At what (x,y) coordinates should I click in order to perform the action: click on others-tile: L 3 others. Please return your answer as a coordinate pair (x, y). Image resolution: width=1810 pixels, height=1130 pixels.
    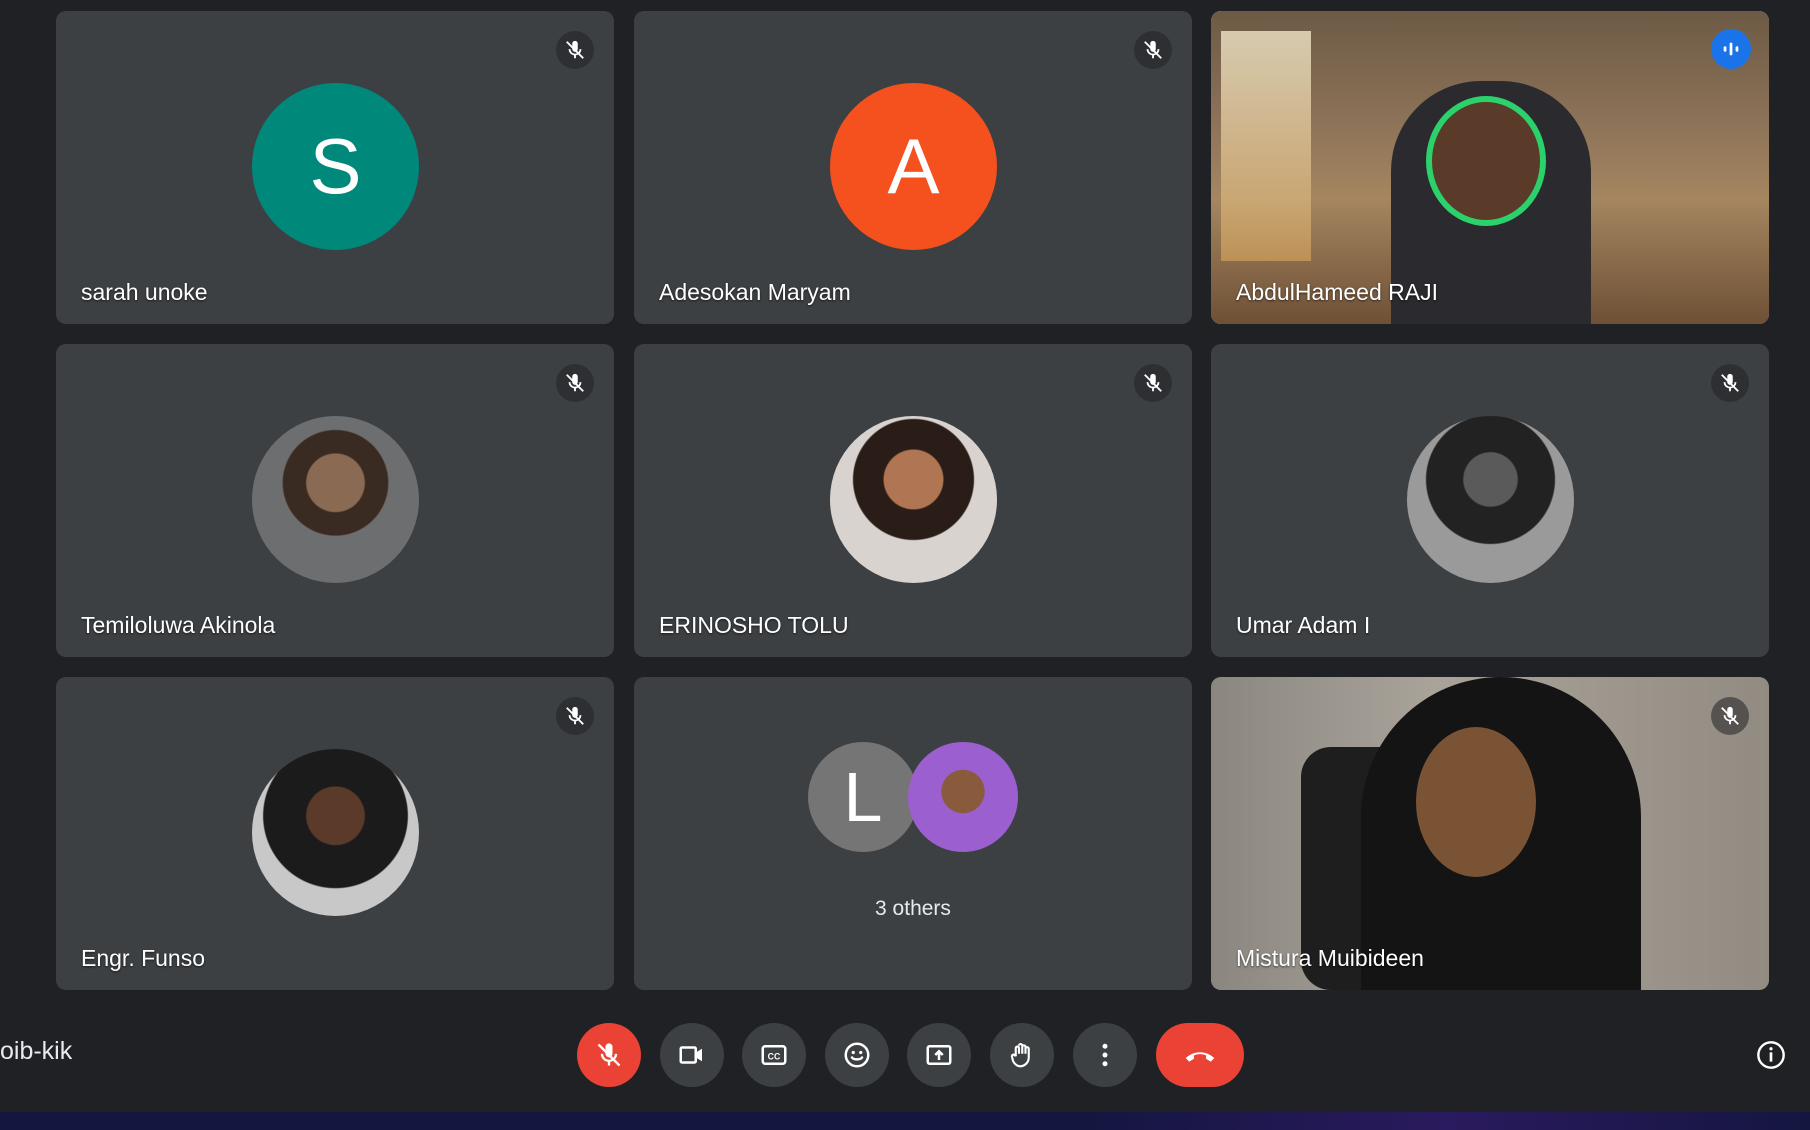
    Looking at the image, I should click on (913, 833).